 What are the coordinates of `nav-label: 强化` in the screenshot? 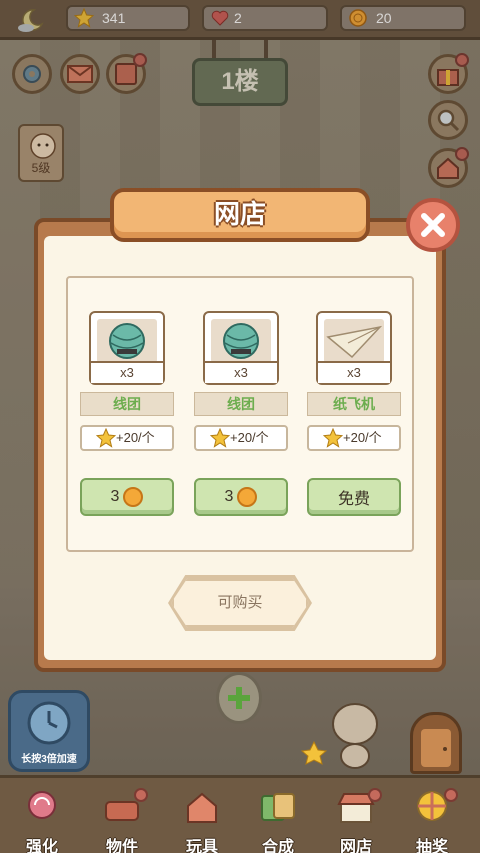 It's located at (41, 846).